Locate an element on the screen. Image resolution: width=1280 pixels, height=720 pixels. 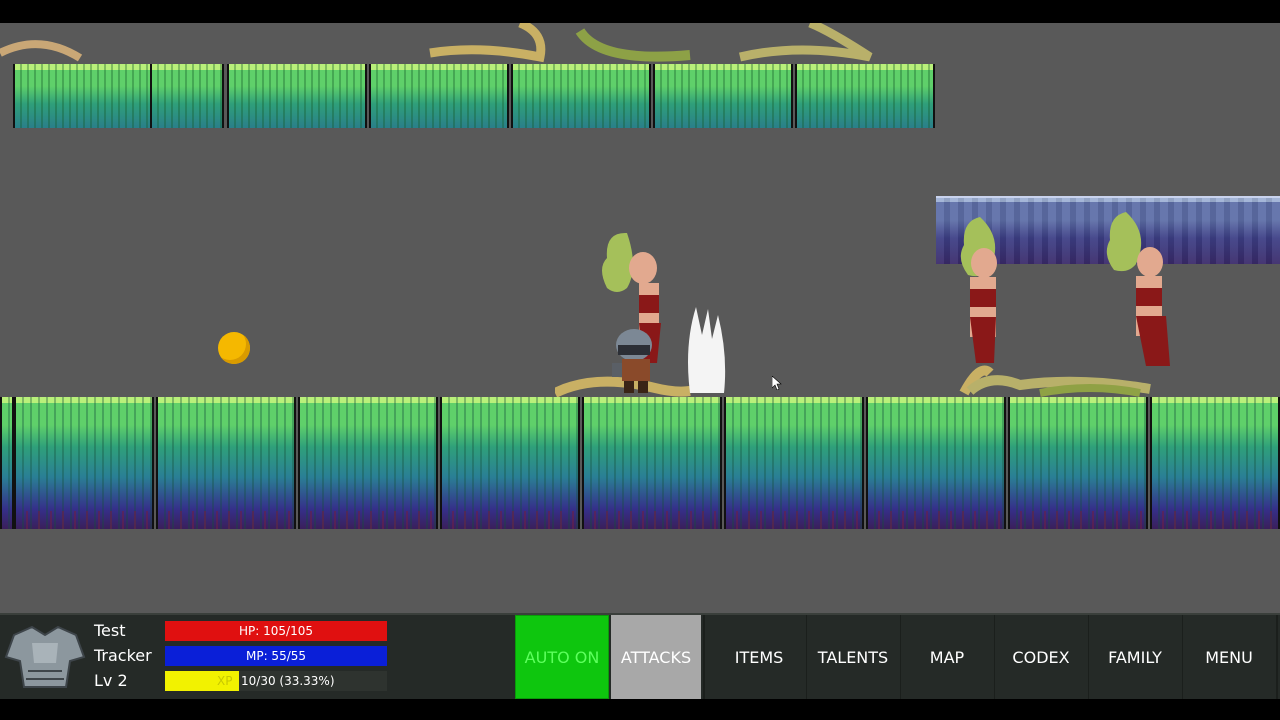
items-button: ITEMS is located at coordinates (759, 657).